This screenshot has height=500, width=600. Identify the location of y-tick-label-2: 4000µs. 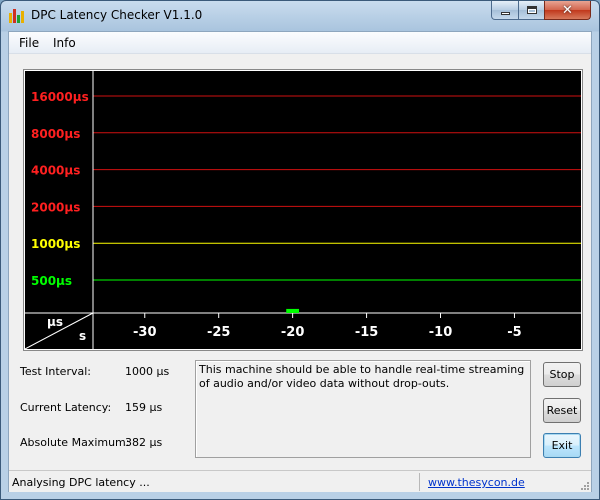
(55, 171).